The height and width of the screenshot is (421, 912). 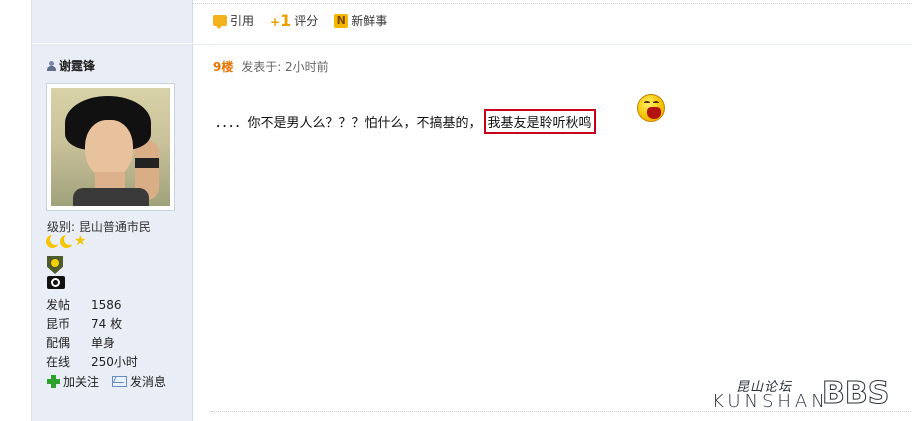 I want to click on post-separator, so click(x=552, y=44).